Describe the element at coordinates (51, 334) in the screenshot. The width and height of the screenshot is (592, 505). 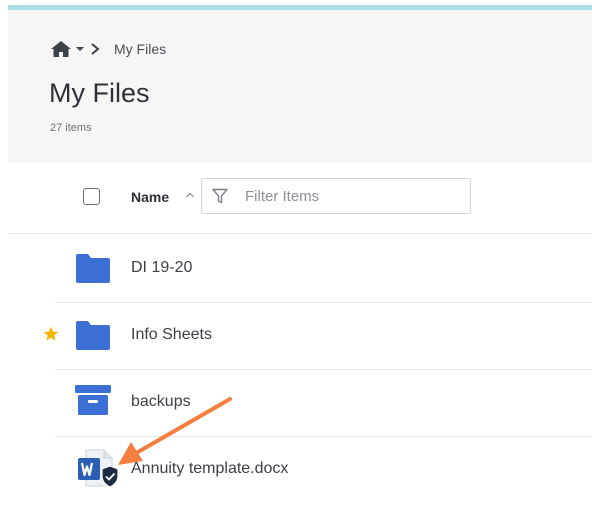
I see `star-icon` at that location.